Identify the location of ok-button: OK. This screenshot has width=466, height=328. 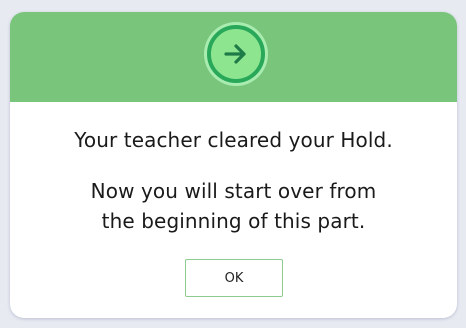
(234, 278).